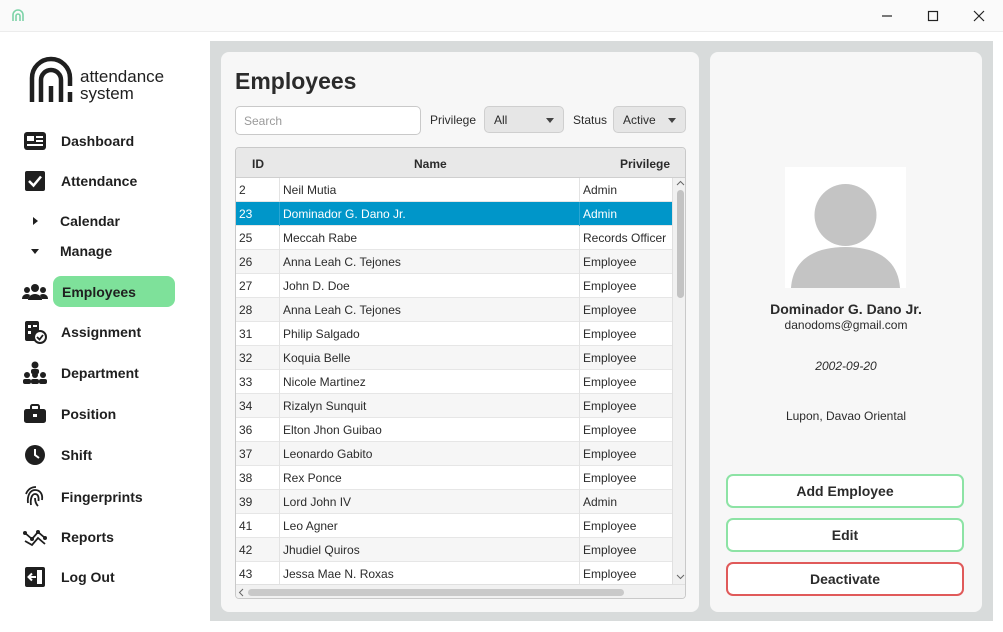 This screenshot has width=1003, height=632. What do you see at coordinates (845, 491) in the screenshot?
I see `add-employee-button: Add Employee` at bounding box center [845, 491].